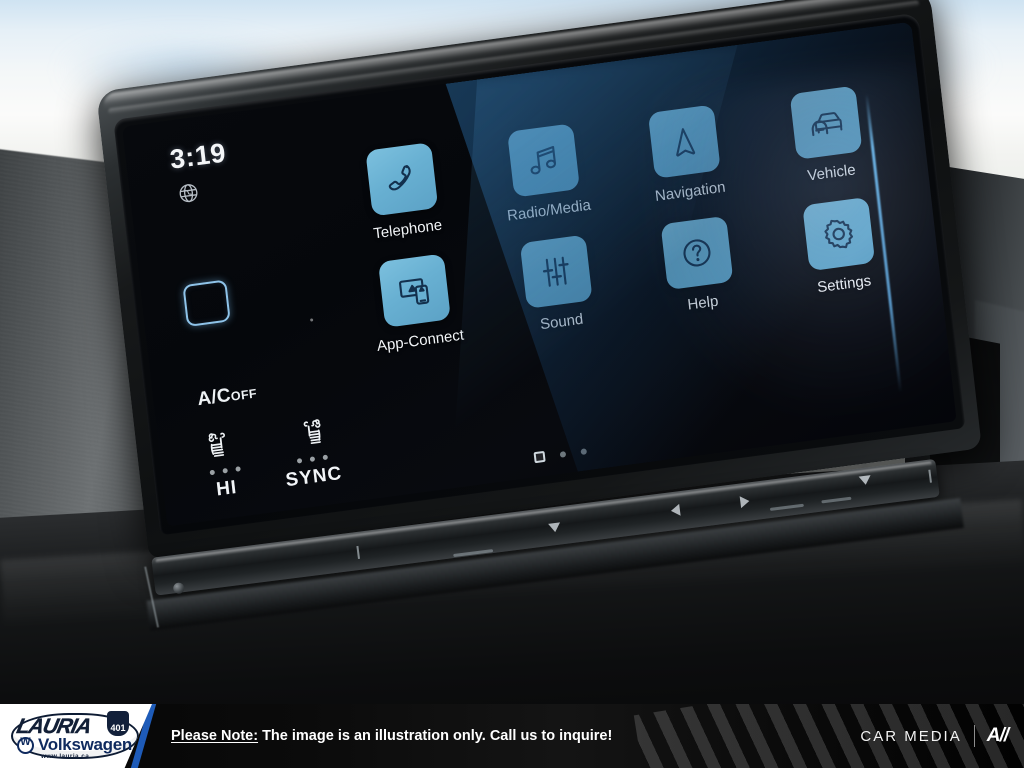 The height and width of the screenshot is (768, 1024). What do you see at coordinates (997, 735) in the screenshot?
I see `car-media-logo-mark: A//` at bounding box center [997, 735].